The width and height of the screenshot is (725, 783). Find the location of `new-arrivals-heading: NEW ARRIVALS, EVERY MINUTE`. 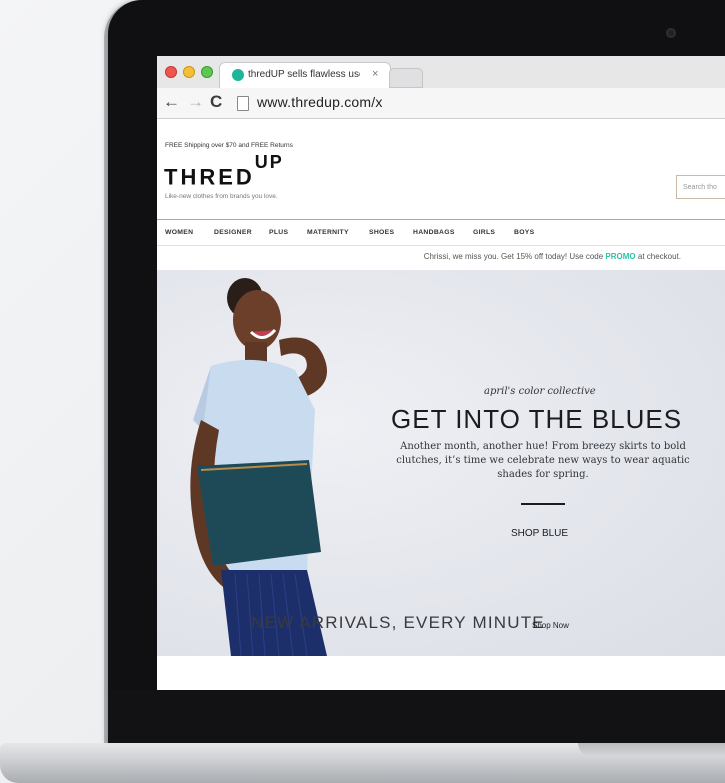

new-arrivals-heading: NEW ARRIVALS, EVERY MINUTE is located at coordinates (398, 622).